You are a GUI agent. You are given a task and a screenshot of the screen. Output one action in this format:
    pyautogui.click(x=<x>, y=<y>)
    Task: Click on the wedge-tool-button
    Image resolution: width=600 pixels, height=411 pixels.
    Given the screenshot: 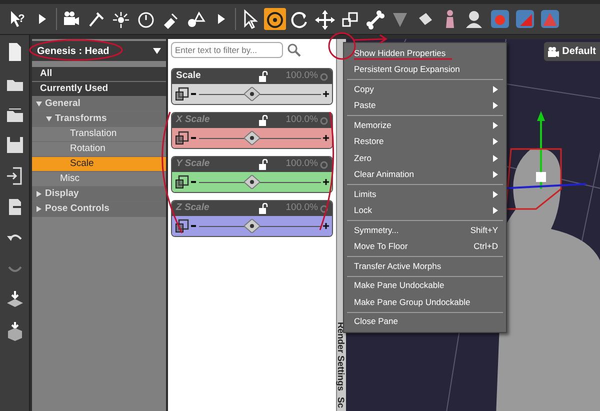 What is the action you would take?
    pyautogui.click(x=525, y=19)
    